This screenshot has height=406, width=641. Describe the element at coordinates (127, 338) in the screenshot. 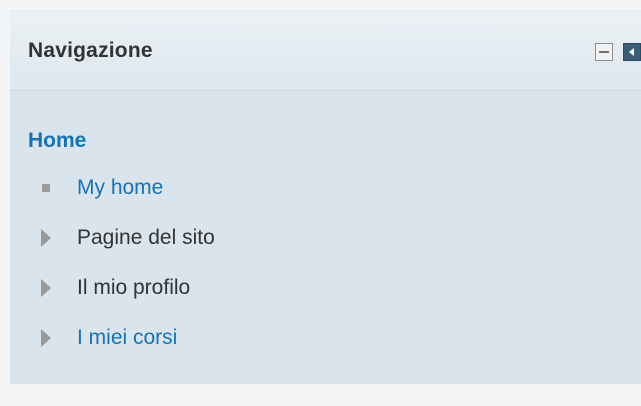

I see `nav-item-label: I miei corsi` at that location.